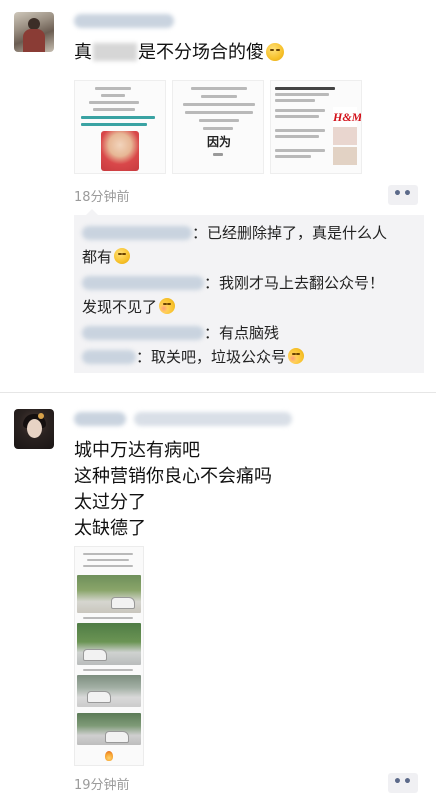 Image resolution: width=436 pixels, height=800 pixels. I want to click on post2-more-button: ••, so click(403, 783).